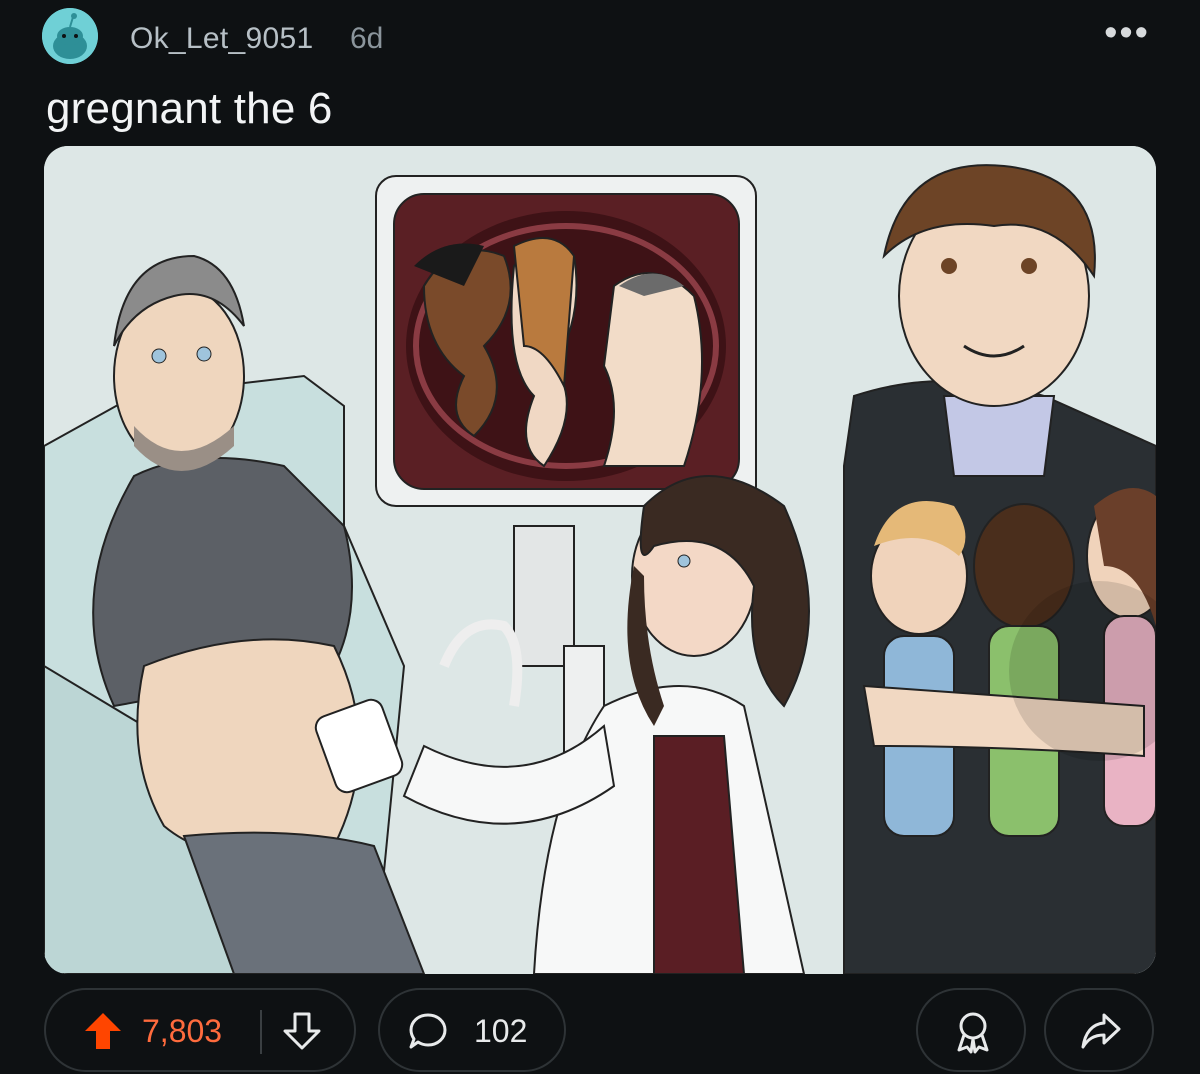 This screenshot has width=1200, height=1074. Describe the element at coordinates (367, 38) in the screenshot. I see `post-age: 6d` at that location.